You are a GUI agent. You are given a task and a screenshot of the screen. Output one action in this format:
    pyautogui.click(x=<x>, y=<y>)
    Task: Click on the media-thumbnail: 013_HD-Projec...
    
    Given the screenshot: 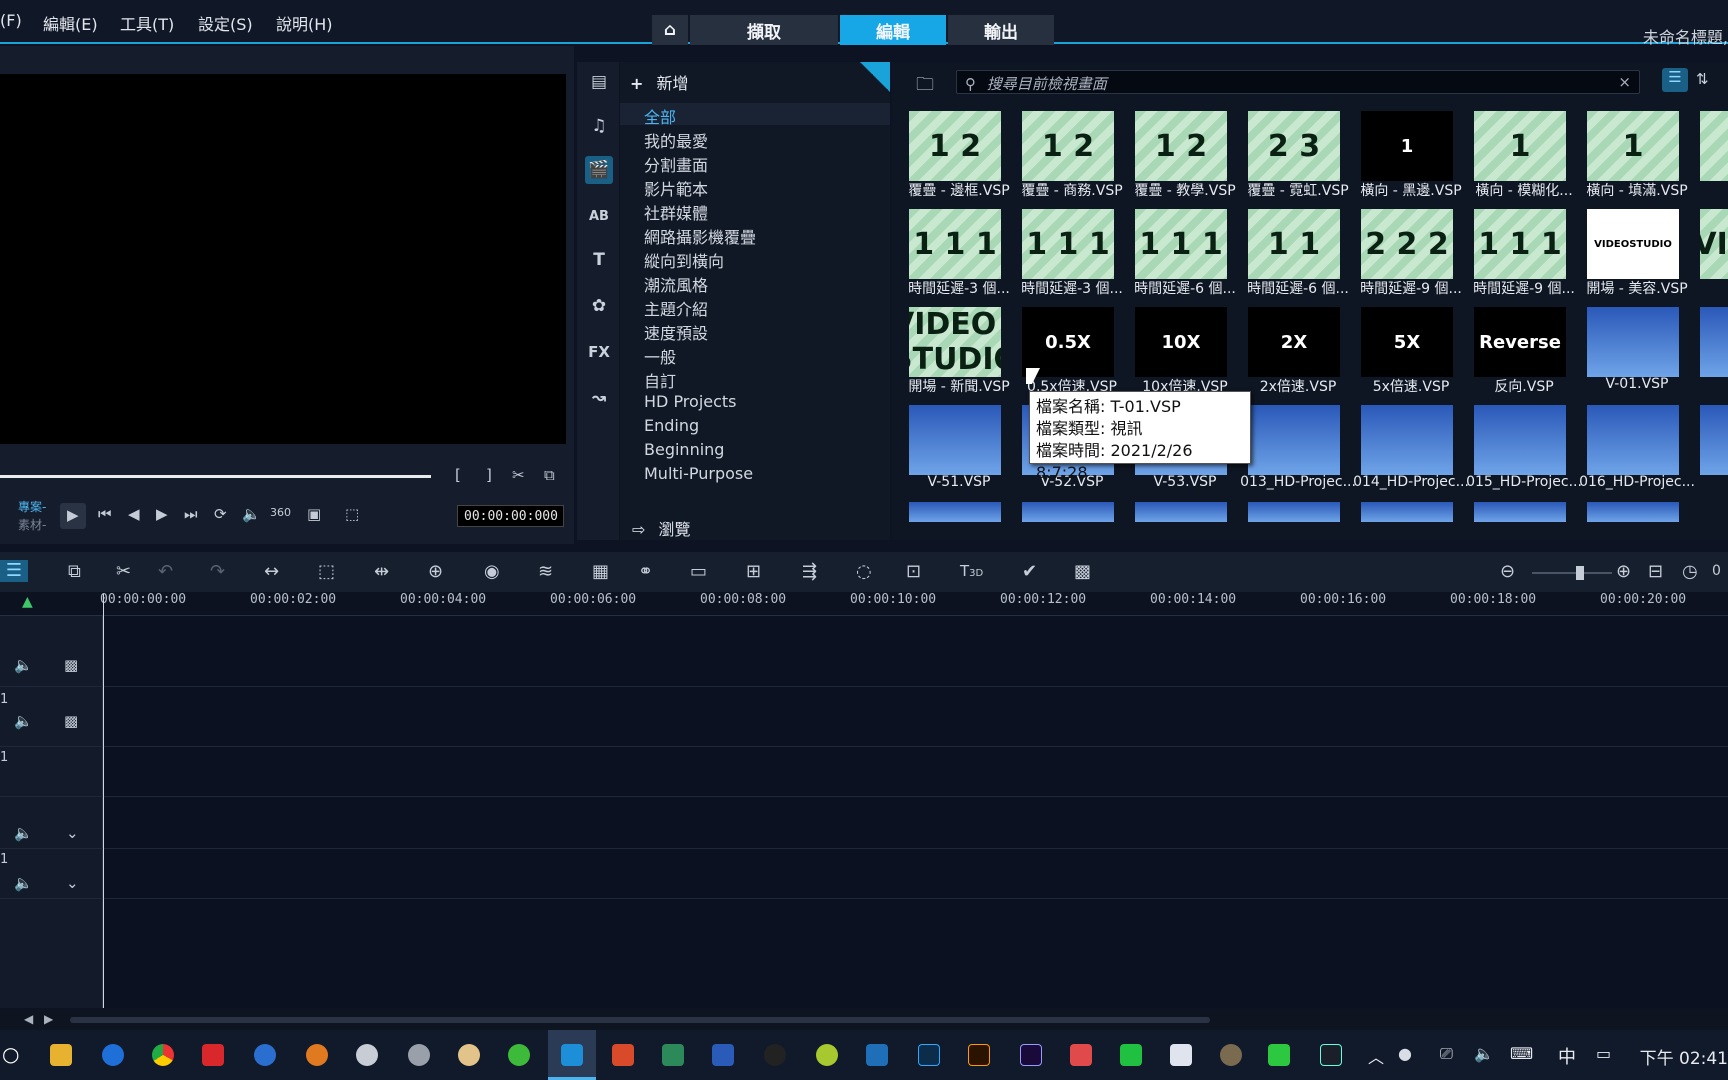 What is the action you would take?
    pyautogui.click(x=1298, y=445)
    